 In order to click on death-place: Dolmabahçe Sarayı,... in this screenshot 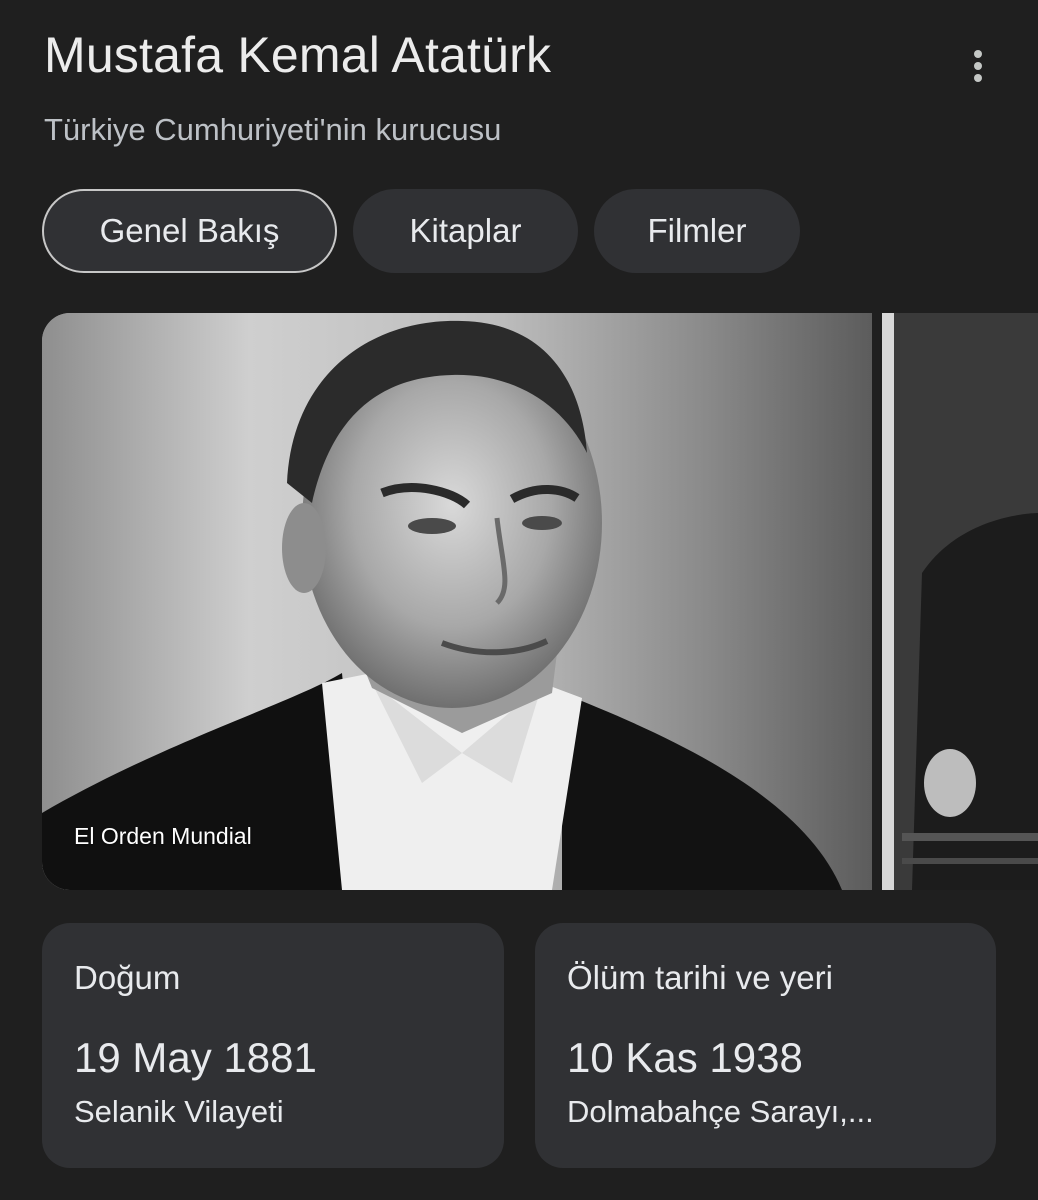, I will do `click(720, 1111)`.